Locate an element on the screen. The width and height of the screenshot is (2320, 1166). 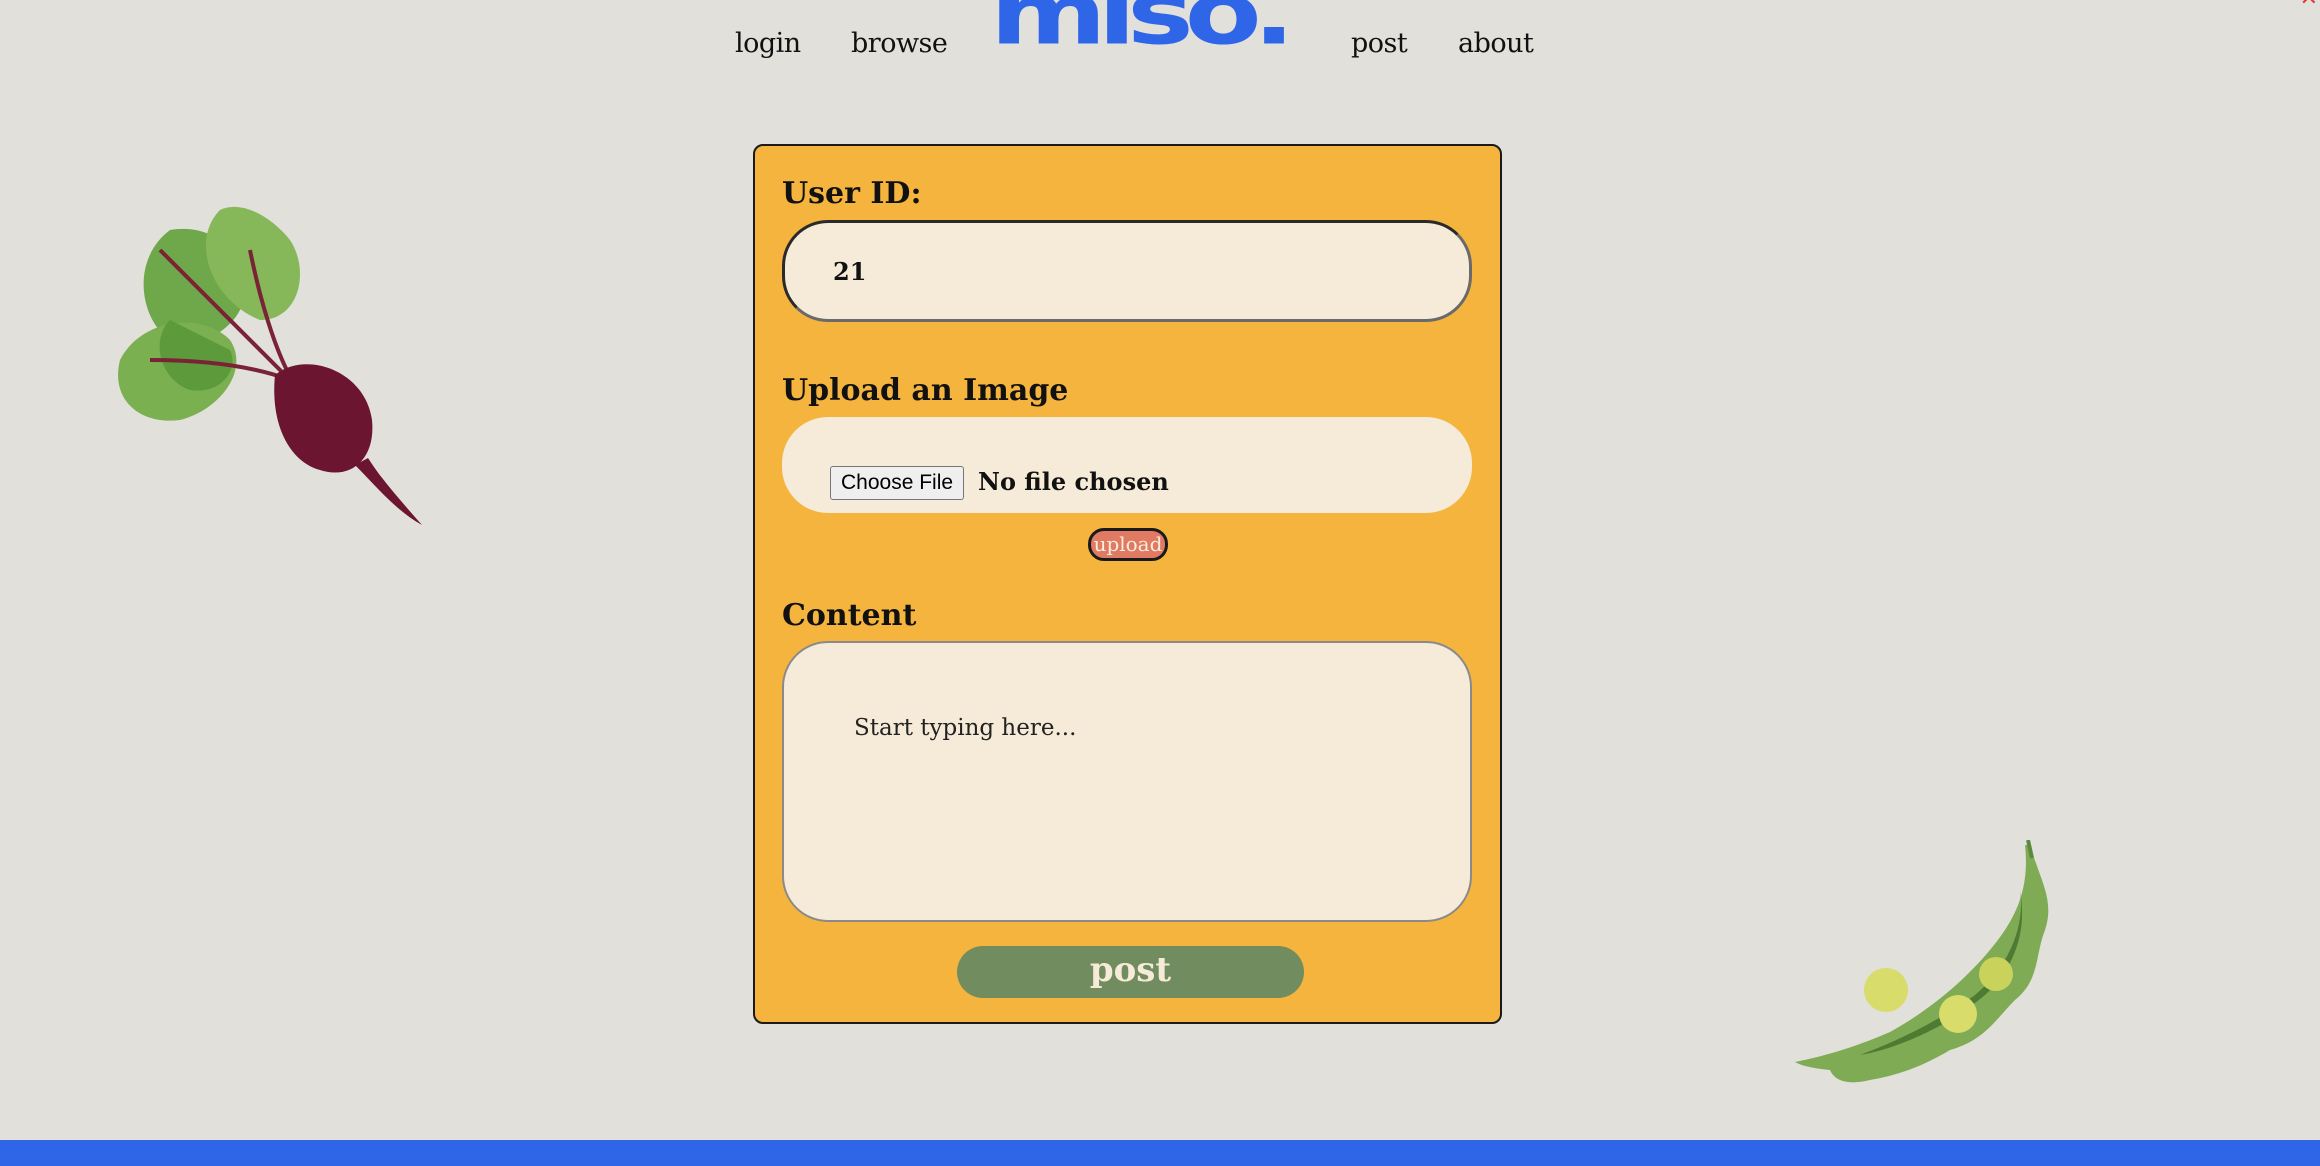
content-textarea is located at coordinates (1127, 781).